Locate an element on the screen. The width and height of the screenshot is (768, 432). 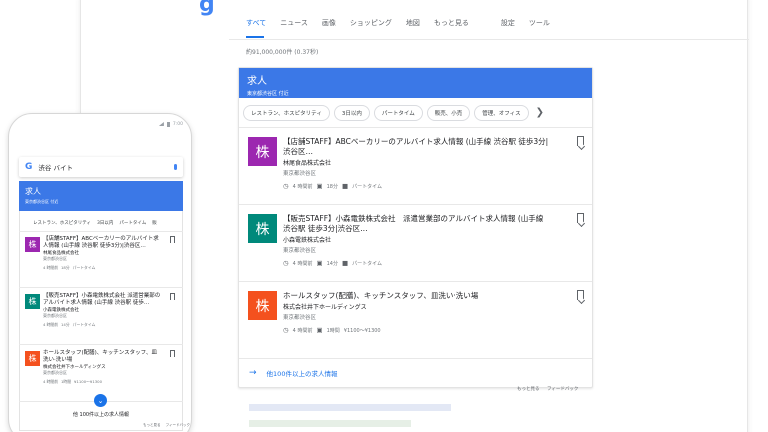
job-meta: 4 時間前 1時間 ¥1100～¥1300 is located at coordinates (113, 382).